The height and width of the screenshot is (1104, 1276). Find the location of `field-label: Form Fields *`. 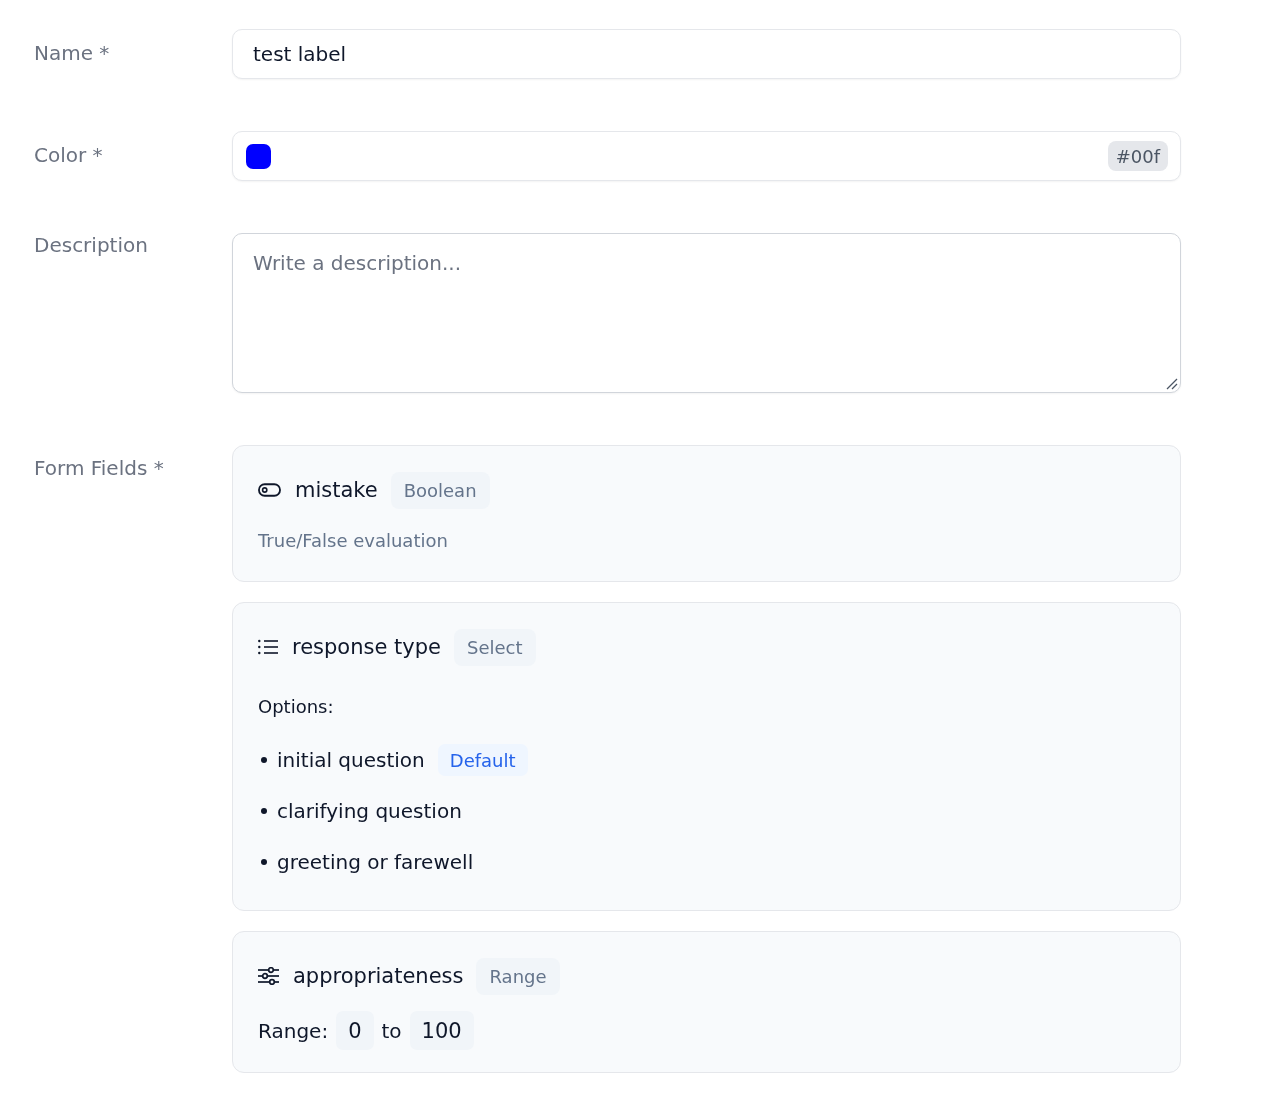

field-label: Form Fields * is located at coordinates (99, 467).